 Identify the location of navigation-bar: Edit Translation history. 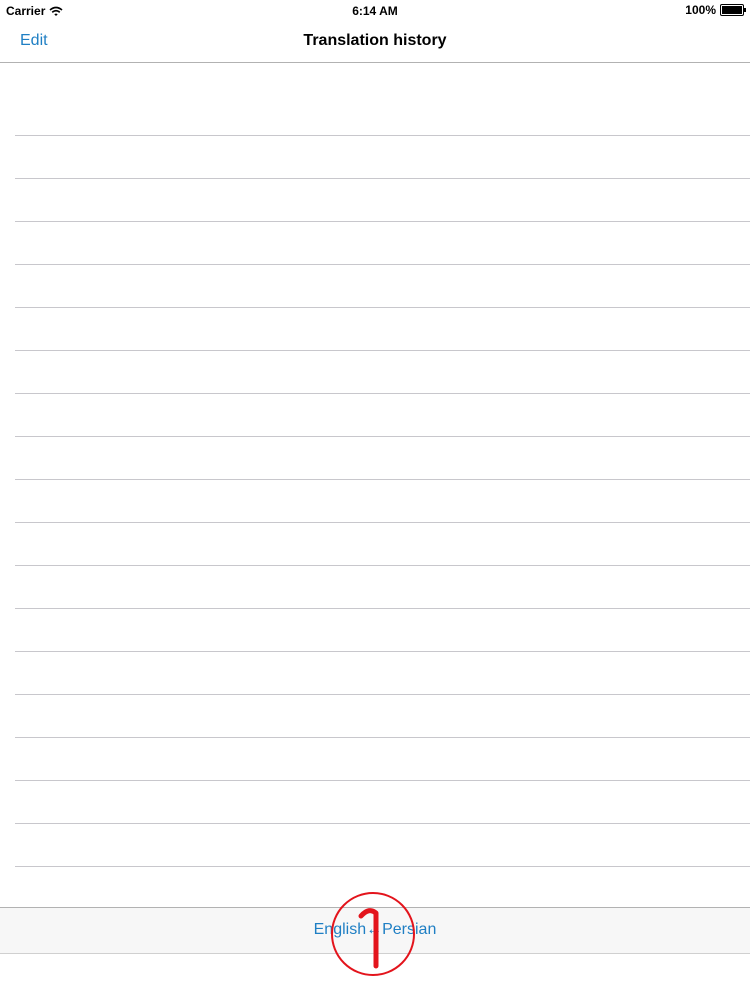
(375, 42).